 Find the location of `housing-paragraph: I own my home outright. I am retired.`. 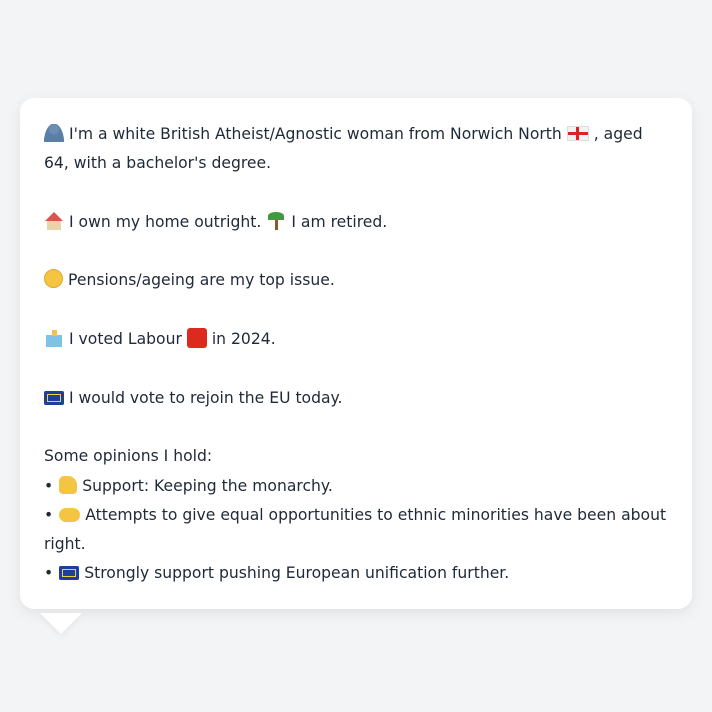

housing-paragraph: I own my home outright. I am retired. is located at coordinates (356, 222).